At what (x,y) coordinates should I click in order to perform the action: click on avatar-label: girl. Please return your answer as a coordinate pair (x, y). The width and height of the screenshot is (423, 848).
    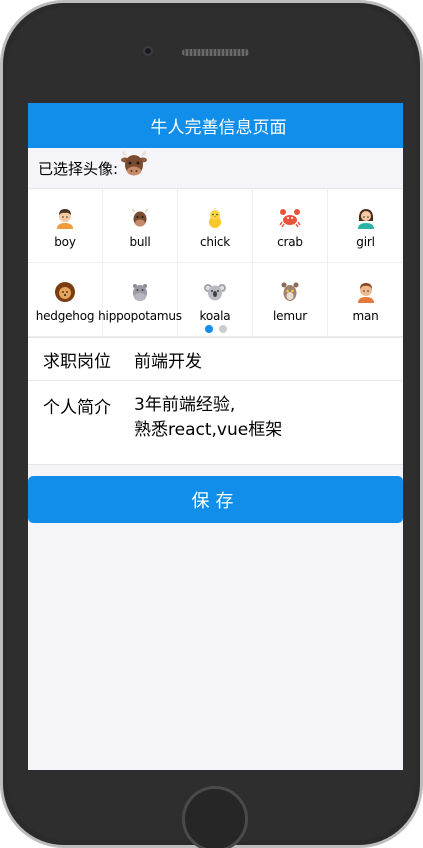
    Looking at the image, I should click on (365, 242).